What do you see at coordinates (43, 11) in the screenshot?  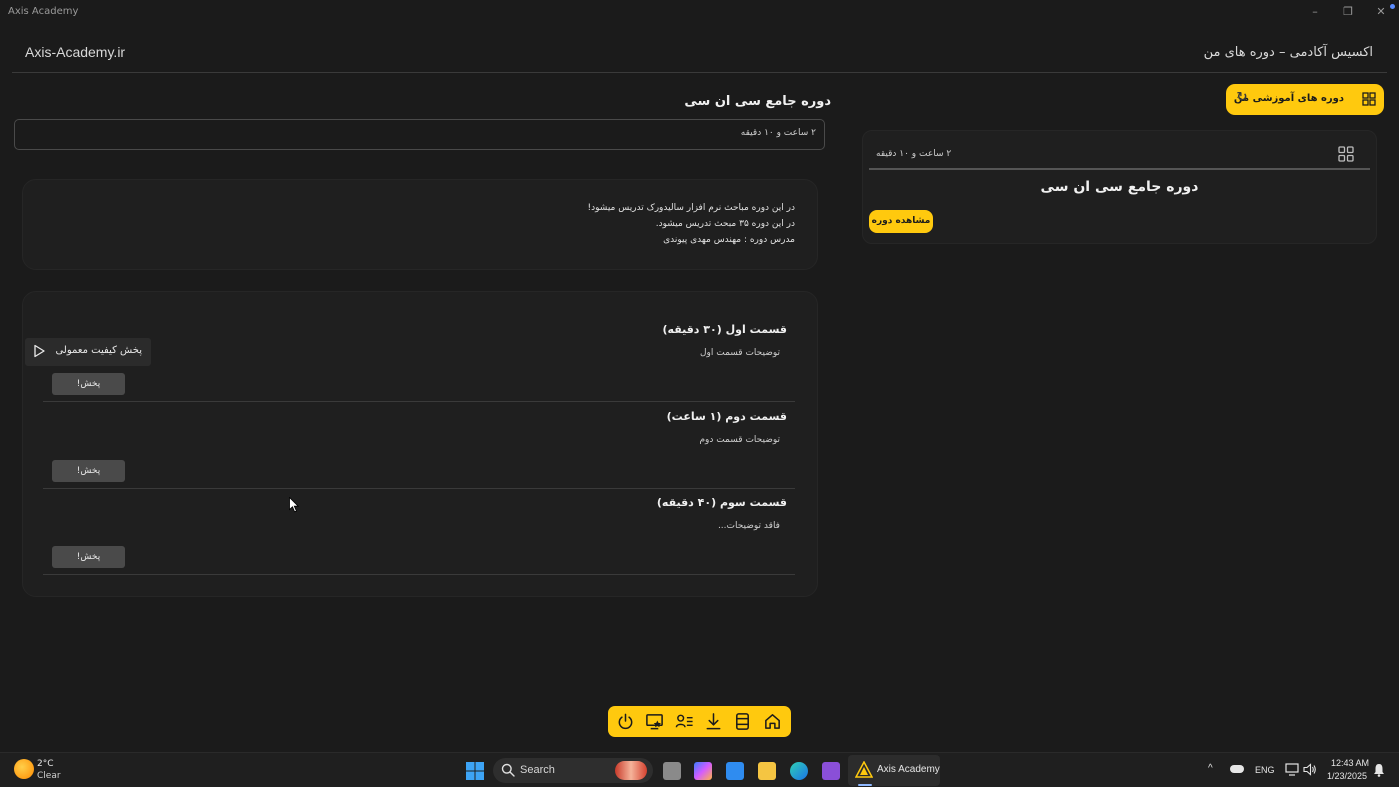 I see `window-title: Axis Academy` at bounding box center [43, 11].